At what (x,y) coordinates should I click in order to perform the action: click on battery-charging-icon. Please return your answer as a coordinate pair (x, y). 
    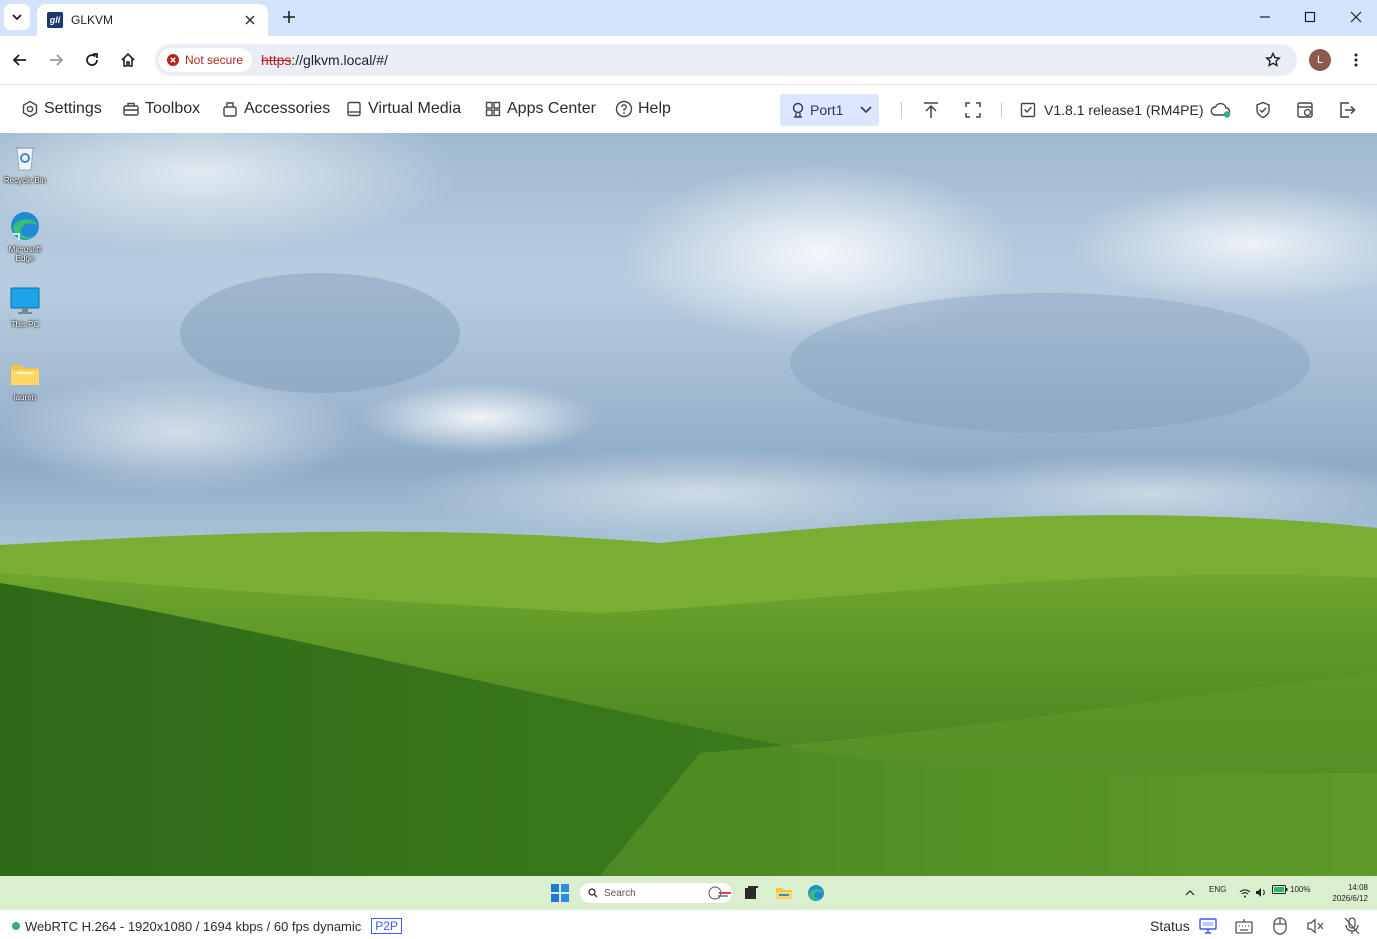
    Looking at the image, I should click on (1280, 889).